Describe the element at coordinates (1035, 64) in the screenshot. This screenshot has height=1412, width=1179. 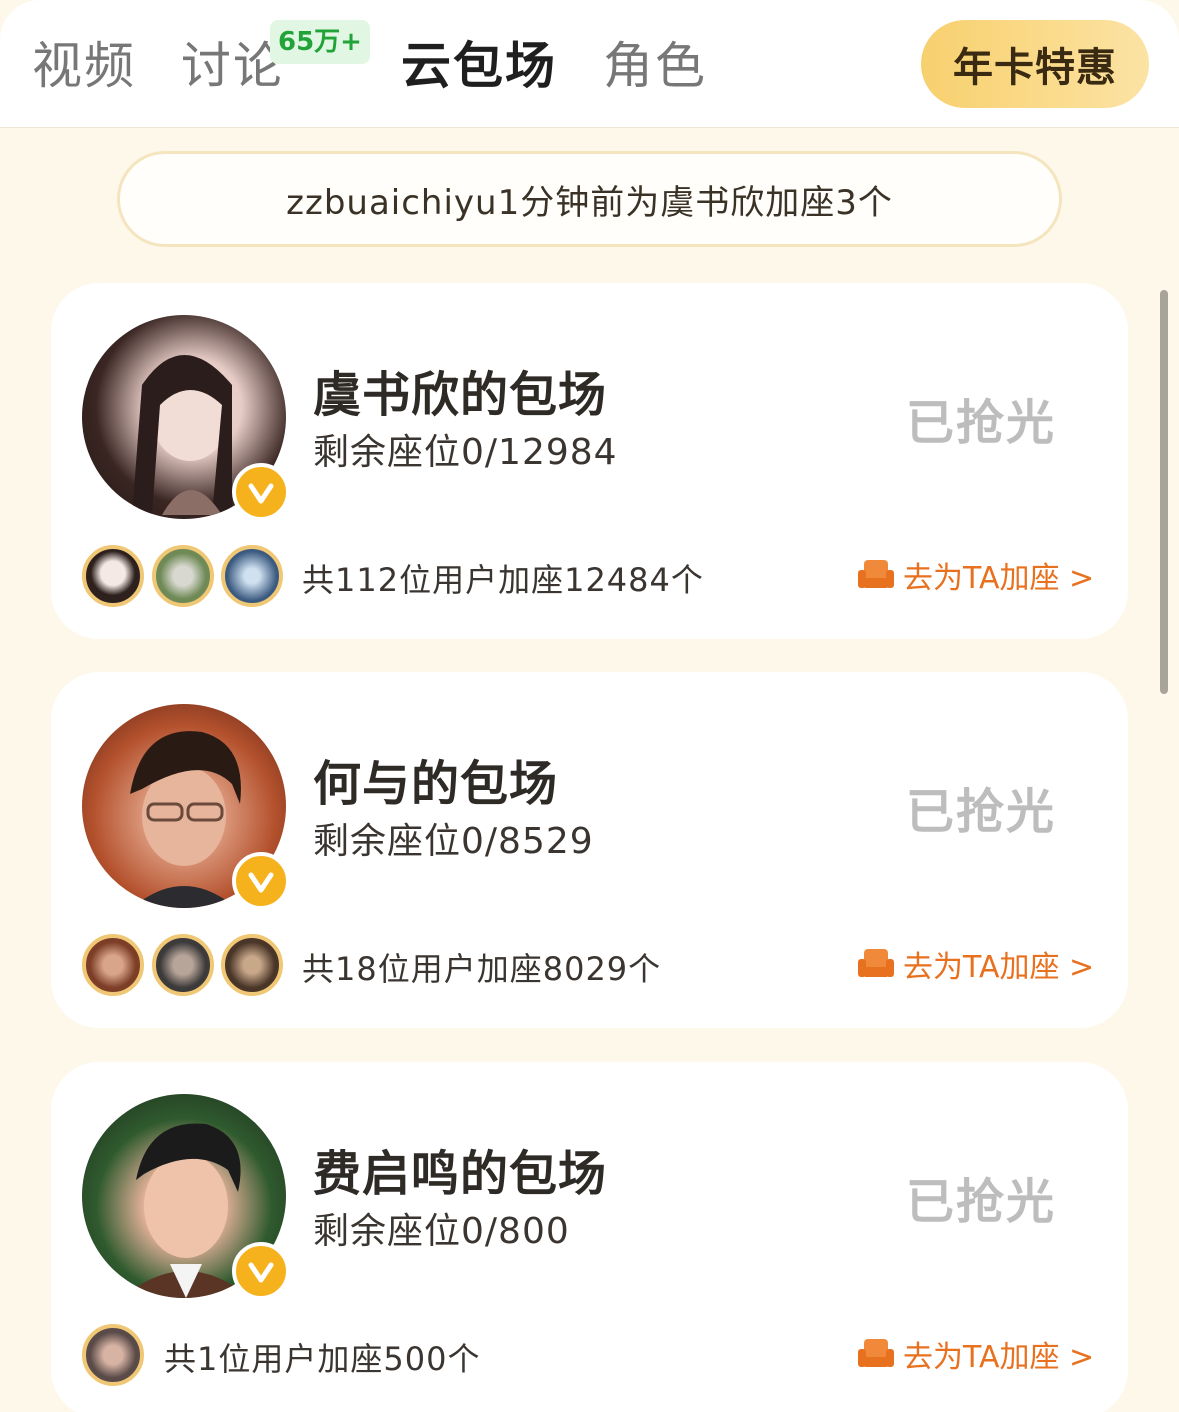
I see `annual-card-promo-button: 年卡特惠` at that location.